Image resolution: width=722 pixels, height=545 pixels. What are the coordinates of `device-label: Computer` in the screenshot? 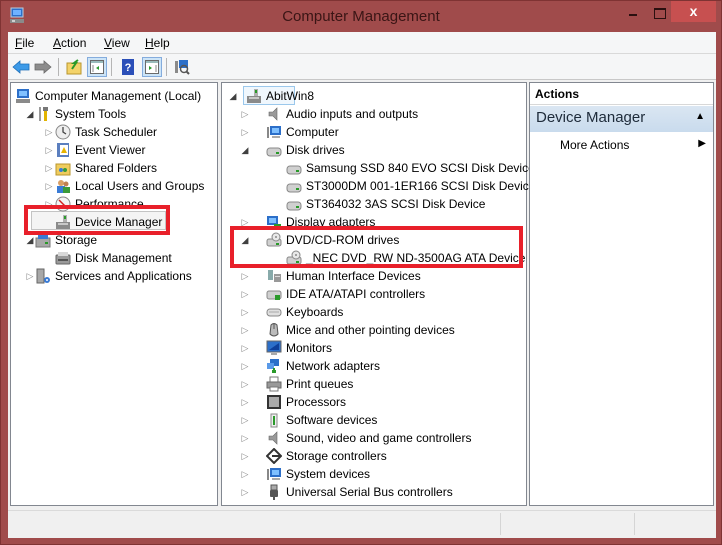 It's located at (312, 132).